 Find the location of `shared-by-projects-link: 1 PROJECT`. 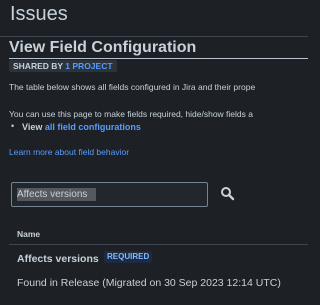

shared-by-projects-link: 1 PROJECT is located at coordinates (88, 66).